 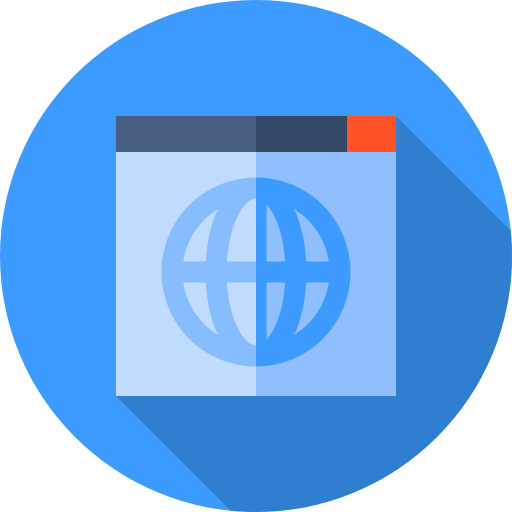 What do you see at coordinates (186, 134) in the screenshot?
I see `titlebar-left` at bounding box center [186, 134].